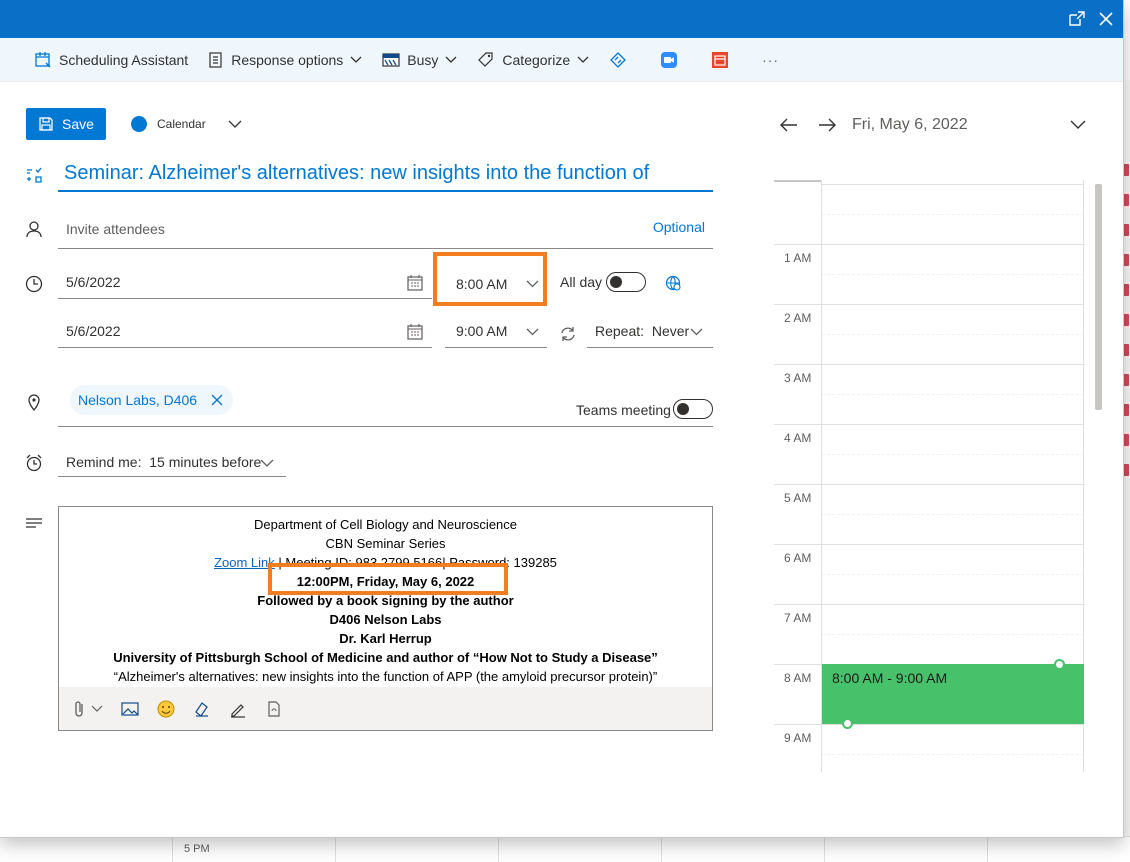  Describe the element at coordinates (798, 258) in the screenshot. I see `hour-label: 1 AM` at that location.